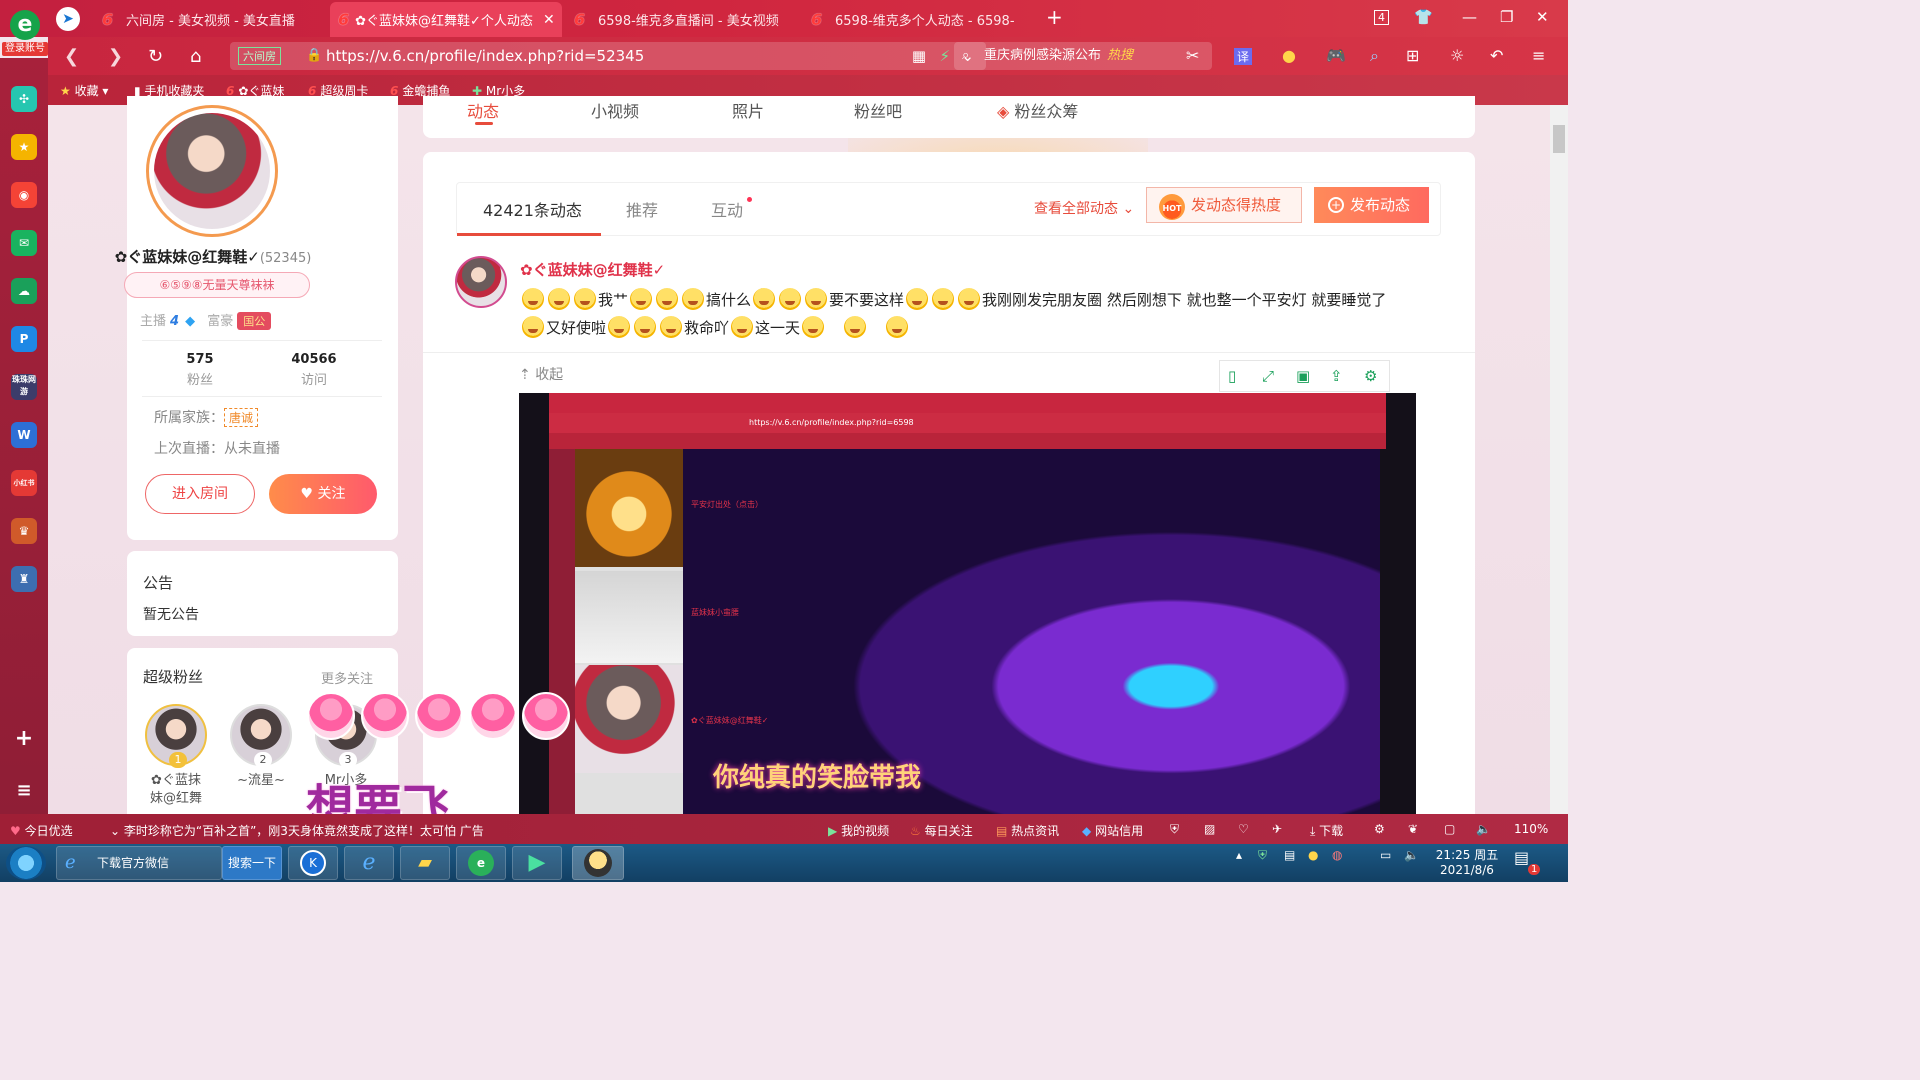  What do you see at coordinates (1037, 110) in the screenshot?
I see `nav-tab-crowdfunding: ◈ 粉丝众筹` at bounding box center [1037, 110].